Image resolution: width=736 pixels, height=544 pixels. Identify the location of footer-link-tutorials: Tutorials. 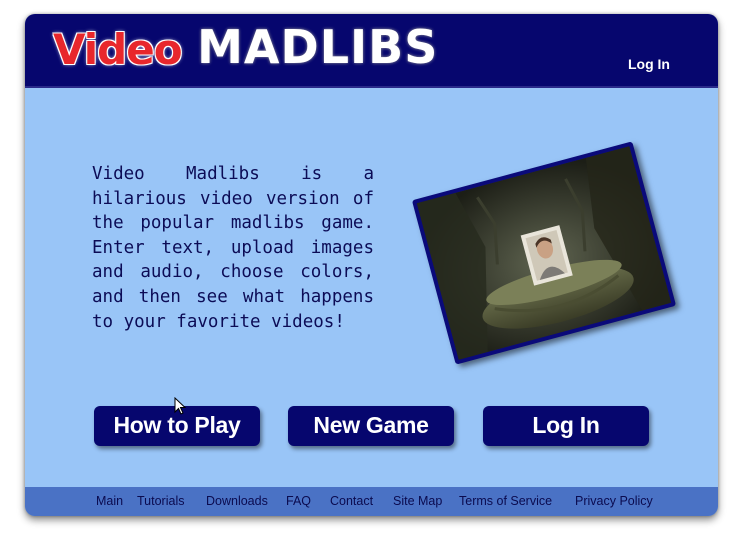
(160, 501).